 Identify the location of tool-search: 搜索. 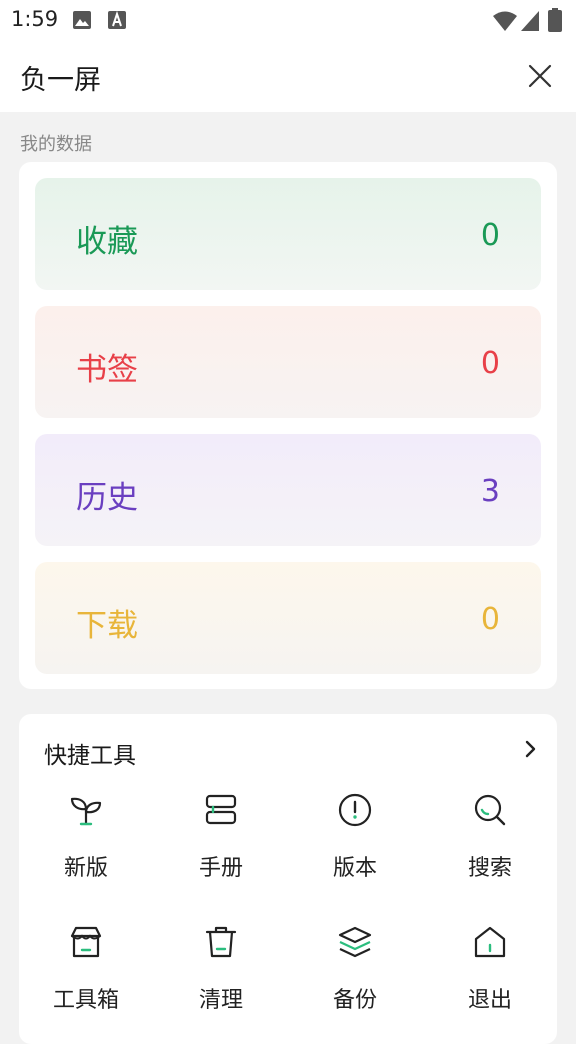
(490, 847).